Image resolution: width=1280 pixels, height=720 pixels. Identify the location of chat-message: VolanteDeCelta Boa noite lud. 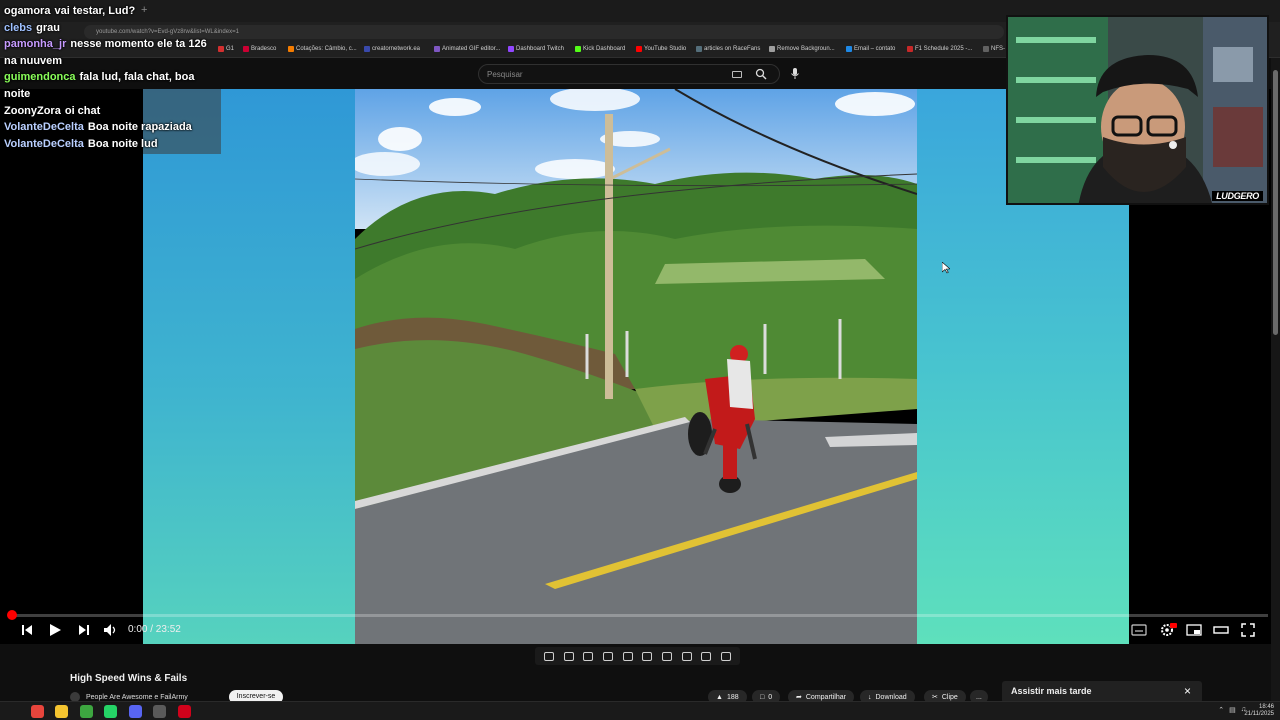
(109, 144).